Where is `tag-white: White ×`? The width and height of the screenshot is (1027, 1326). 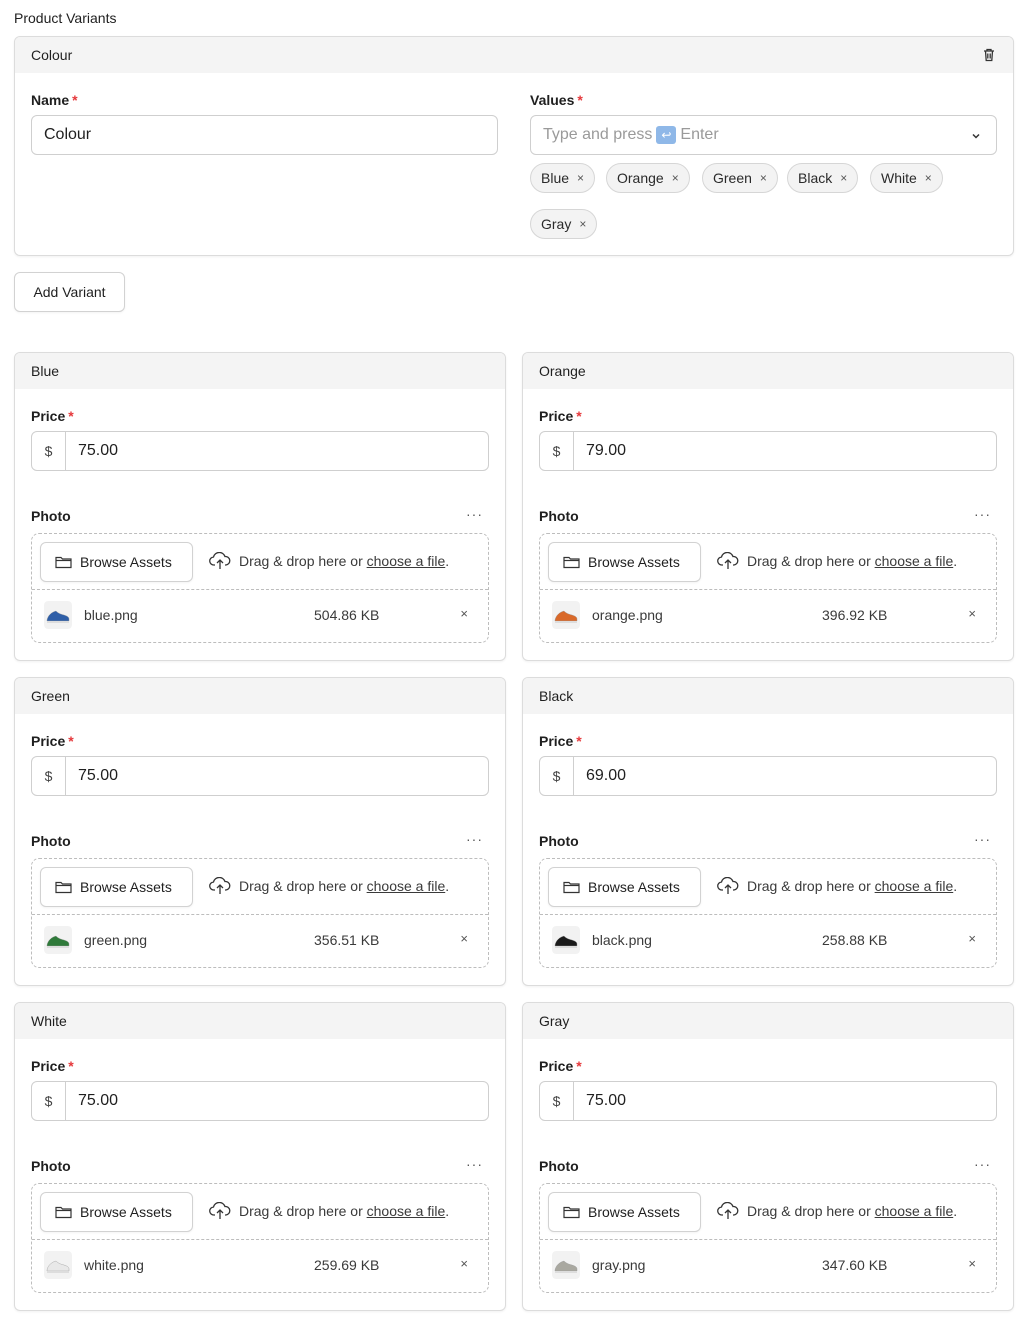
tag-white: White × is located at coordinates (906, 178).